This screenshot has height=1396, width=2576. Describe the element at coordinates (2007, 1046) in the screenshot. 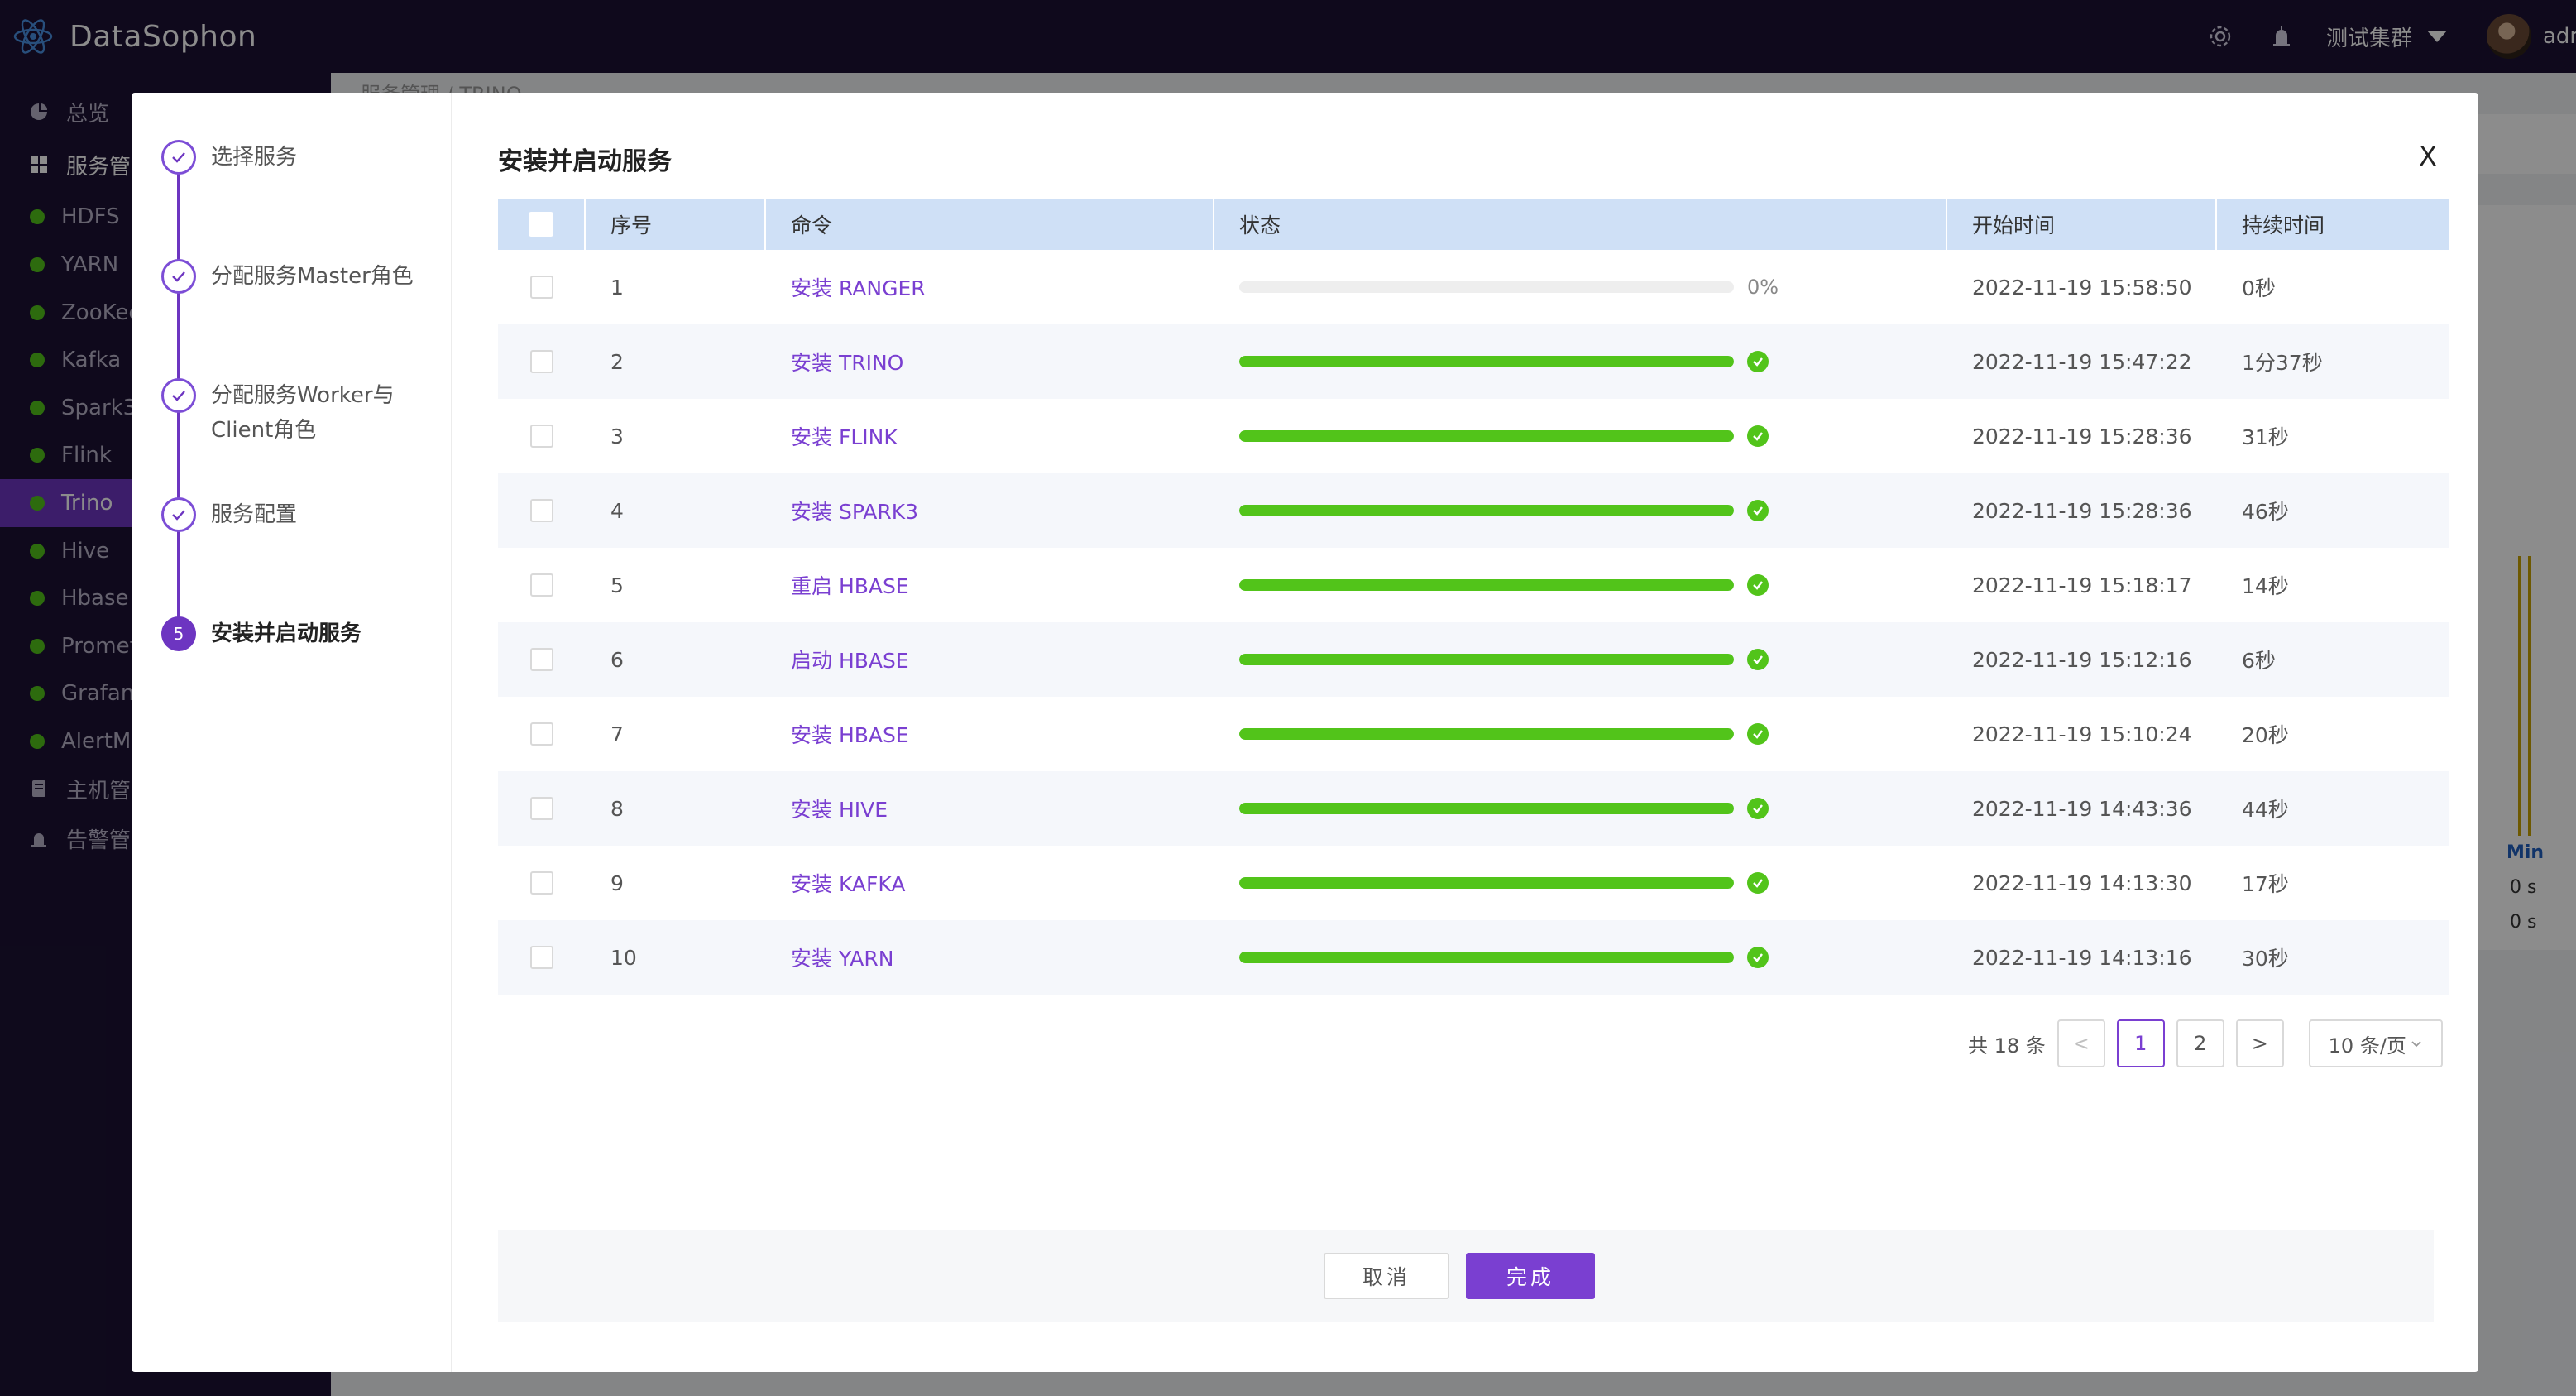

I see `pagination-total: 共 18 条` at that location.